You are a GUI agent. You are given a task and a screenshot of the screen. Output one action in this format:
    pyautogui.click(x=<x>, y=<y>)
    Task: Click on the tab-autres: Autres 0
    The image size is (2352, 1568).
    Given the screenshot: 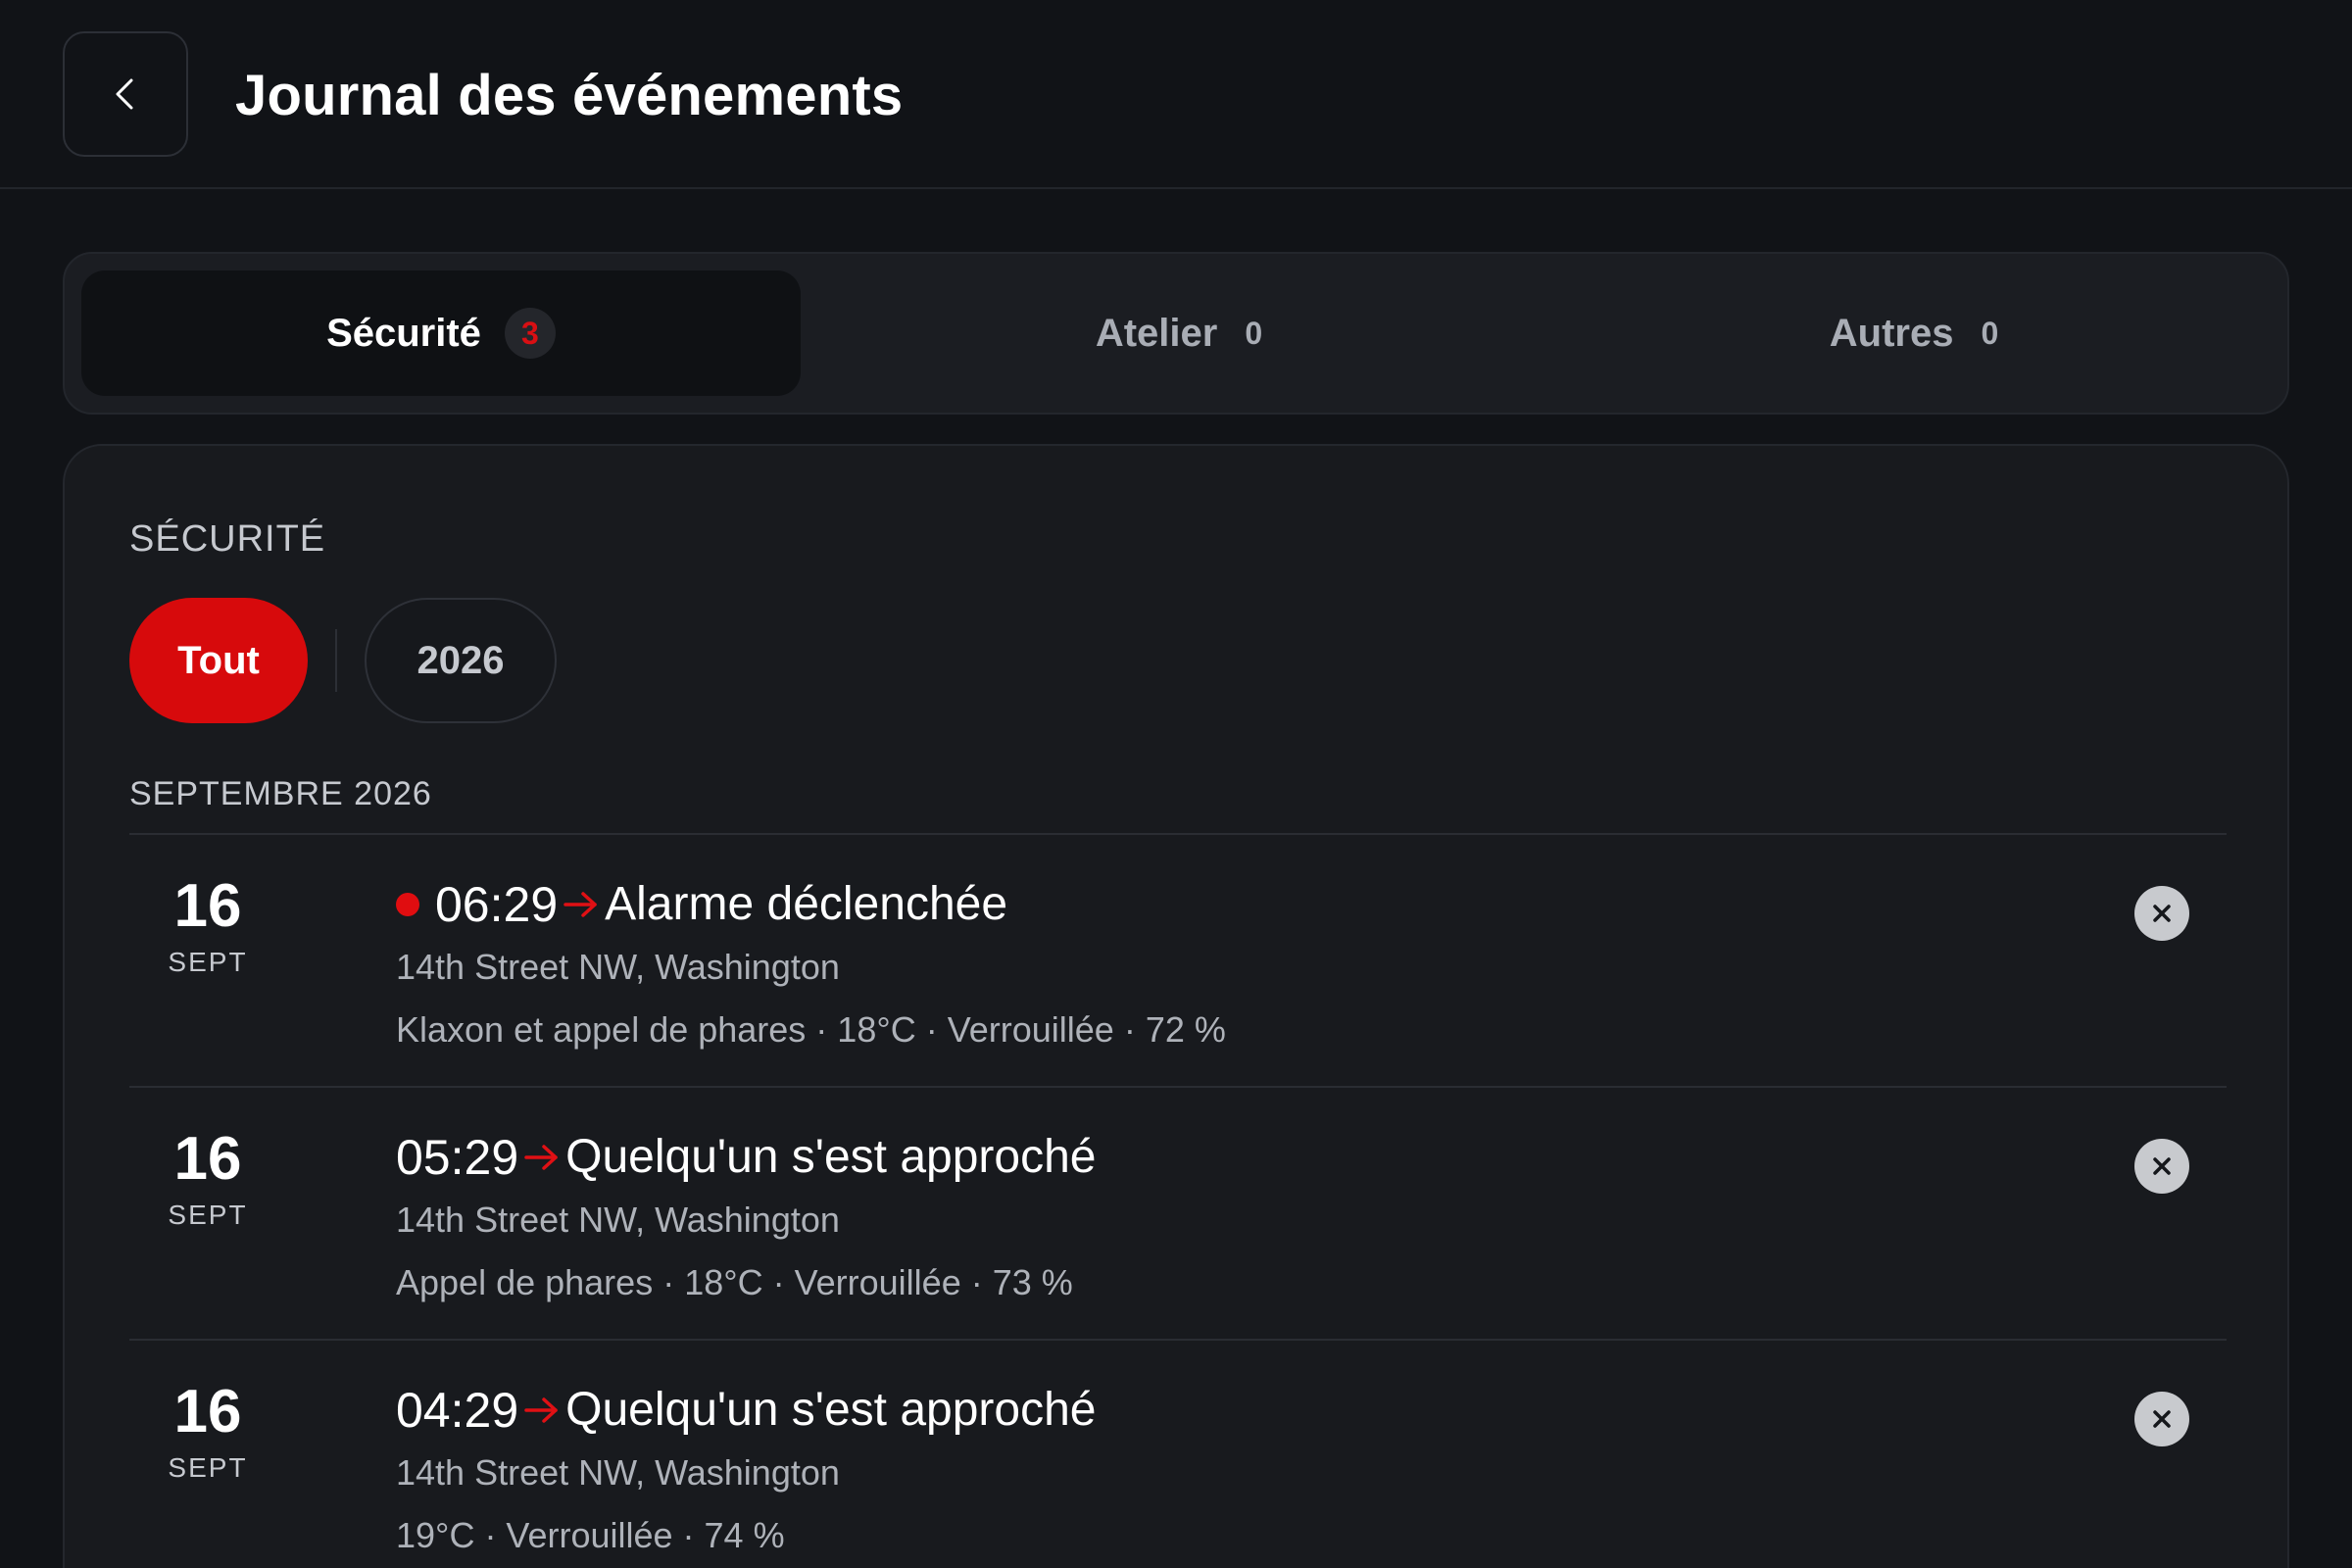 What is the action you would take?
    pyautogui.click(x=1914, y=333)
    